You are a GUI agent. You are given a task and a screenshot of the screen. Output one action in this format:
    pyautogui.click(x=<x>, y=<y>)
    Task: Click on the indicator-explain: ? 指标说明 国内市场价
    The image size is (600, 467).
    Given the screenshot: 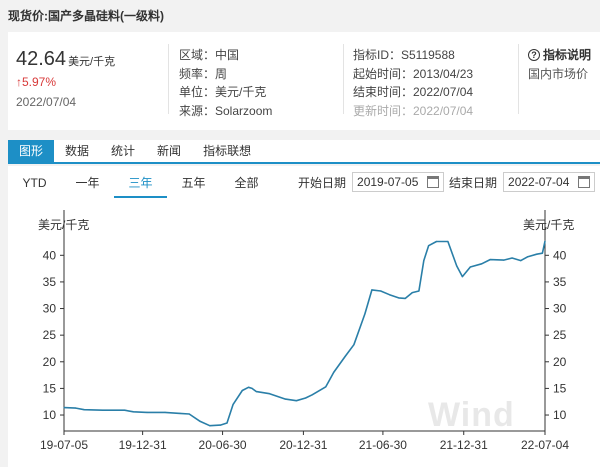 What is the action you would take?
    pyautogui.click(x=559, y=64)
    